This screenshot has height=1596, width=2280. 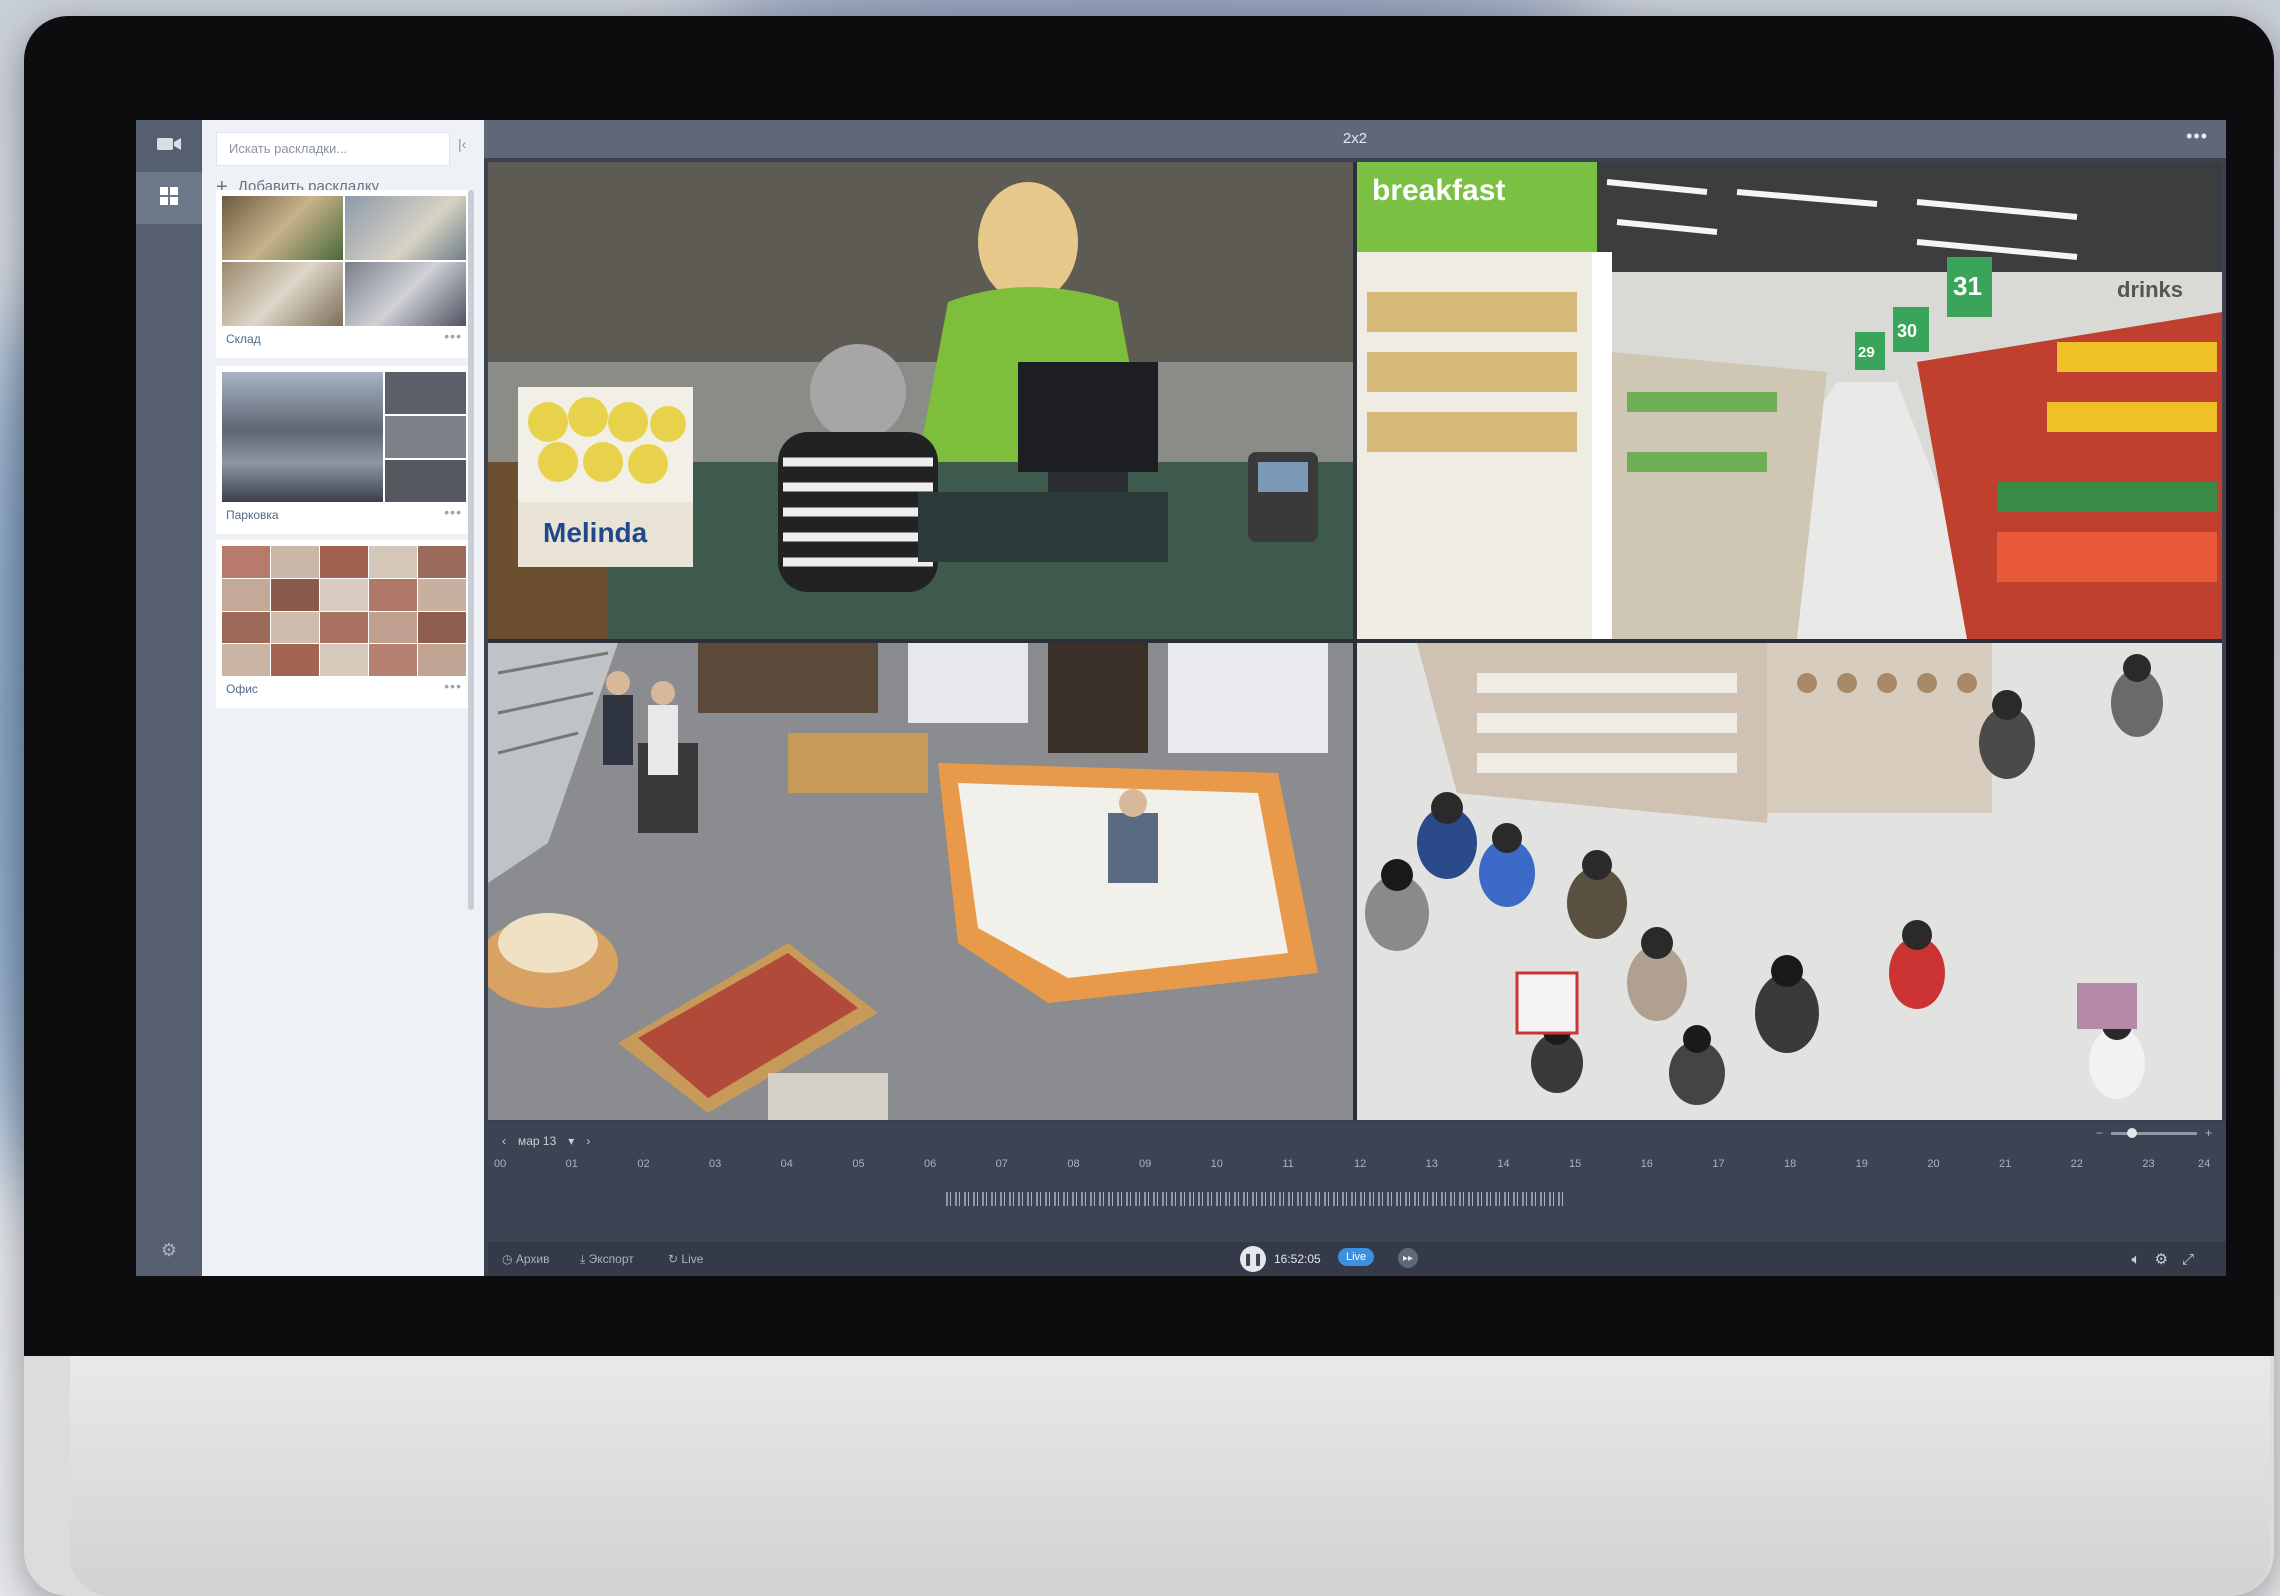 I want to click on timeline-zoom: − +, so click(x=2154, y=1133).